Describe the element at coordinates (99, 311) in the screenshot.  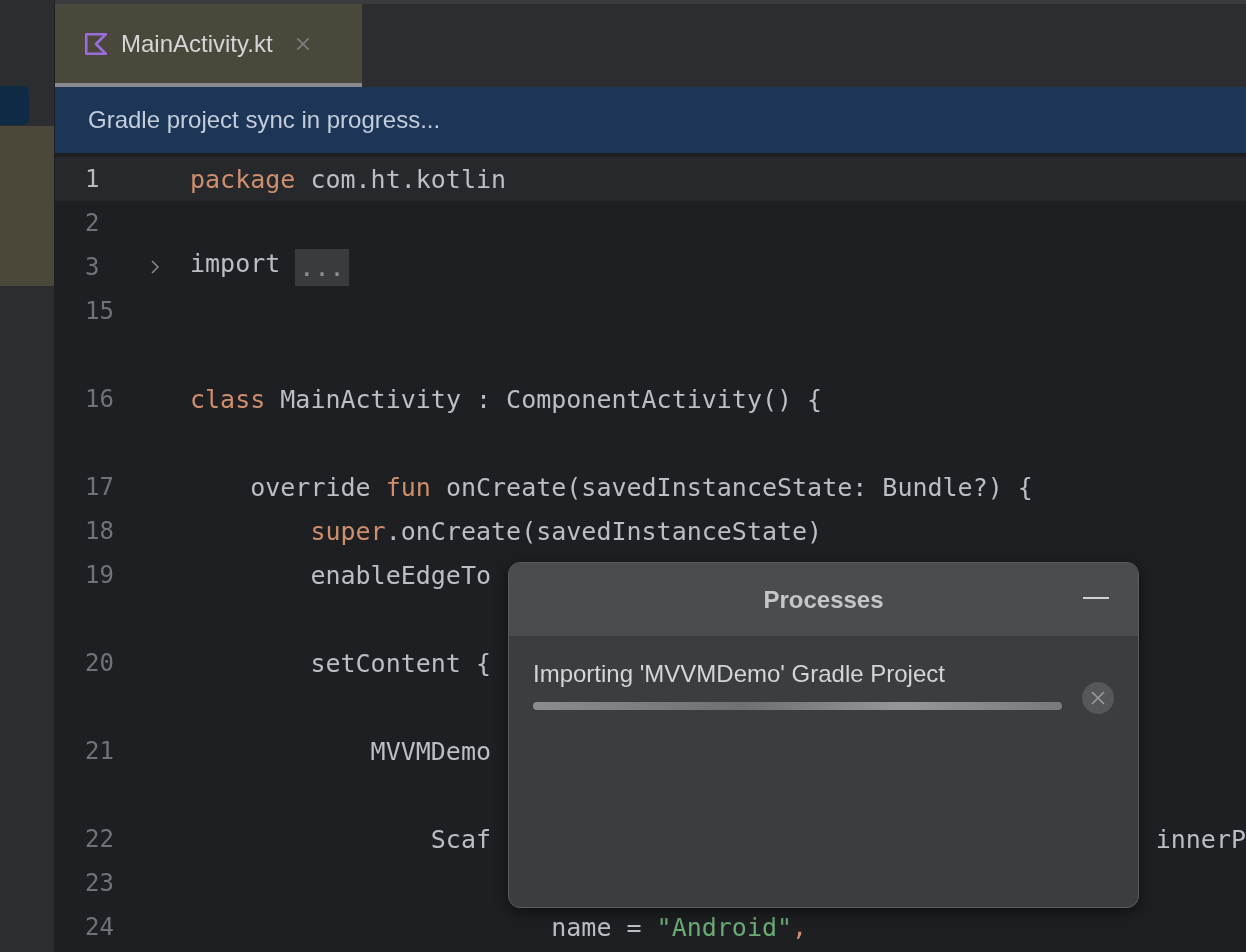
I see `line-number: 15` at that location.